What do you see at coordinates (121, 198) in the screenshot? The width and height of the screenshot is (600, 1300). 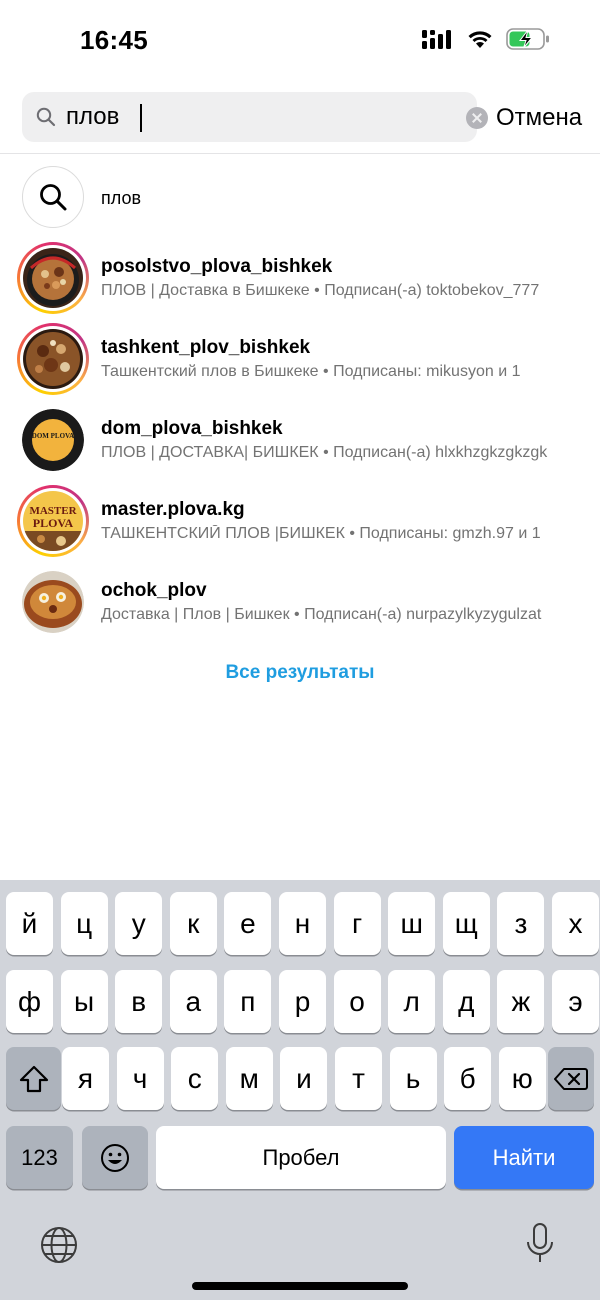 I see `query-suggestion-text: плов` at bounding box center [121, 198].